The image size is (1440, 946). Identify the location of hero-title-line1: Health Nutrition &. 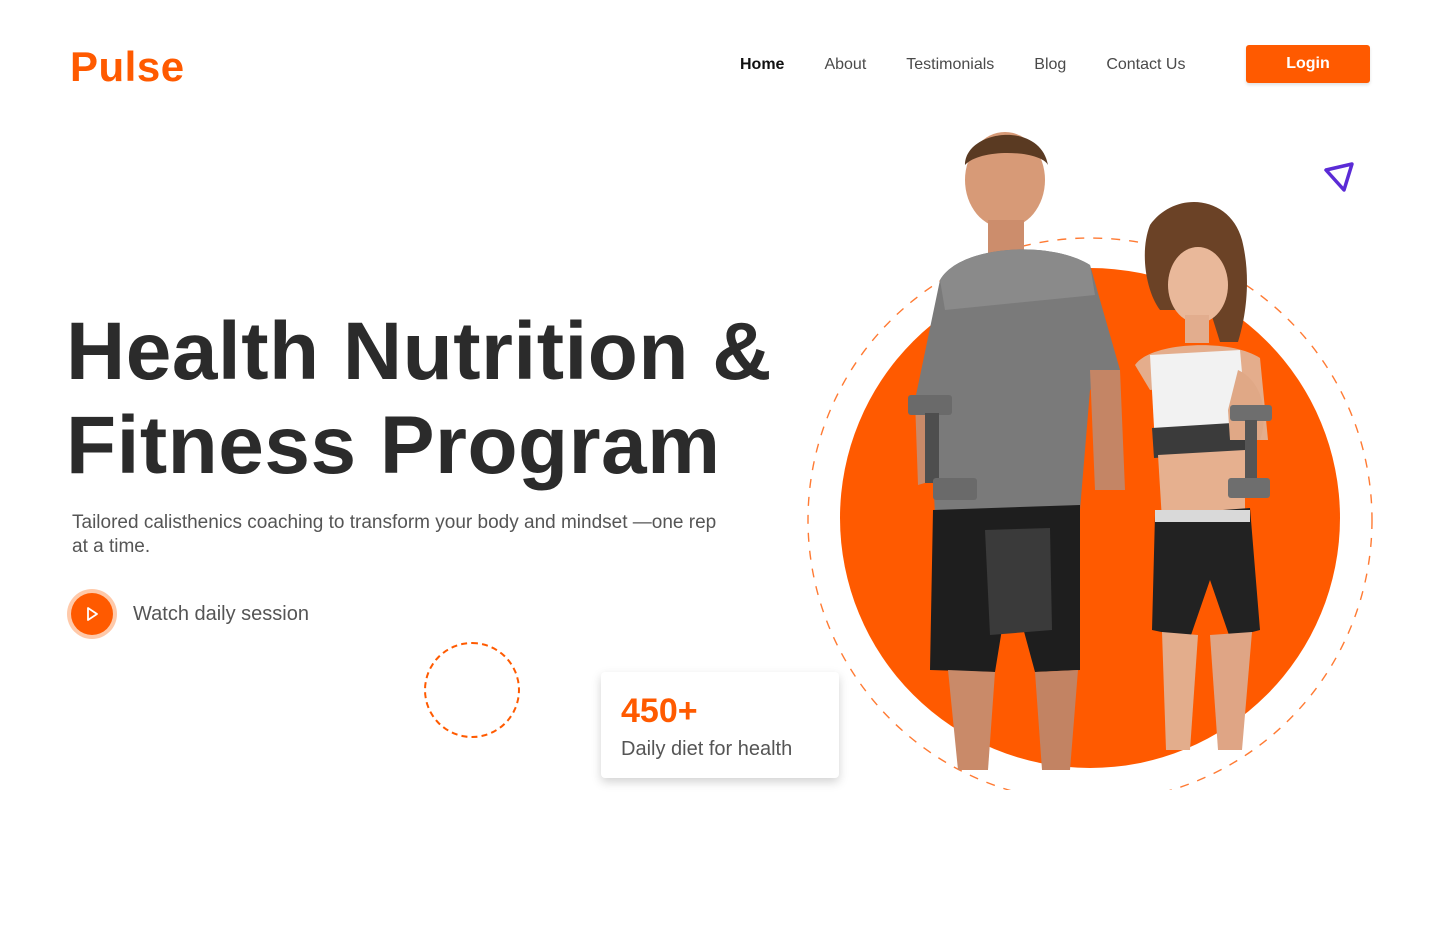
(419, 351).